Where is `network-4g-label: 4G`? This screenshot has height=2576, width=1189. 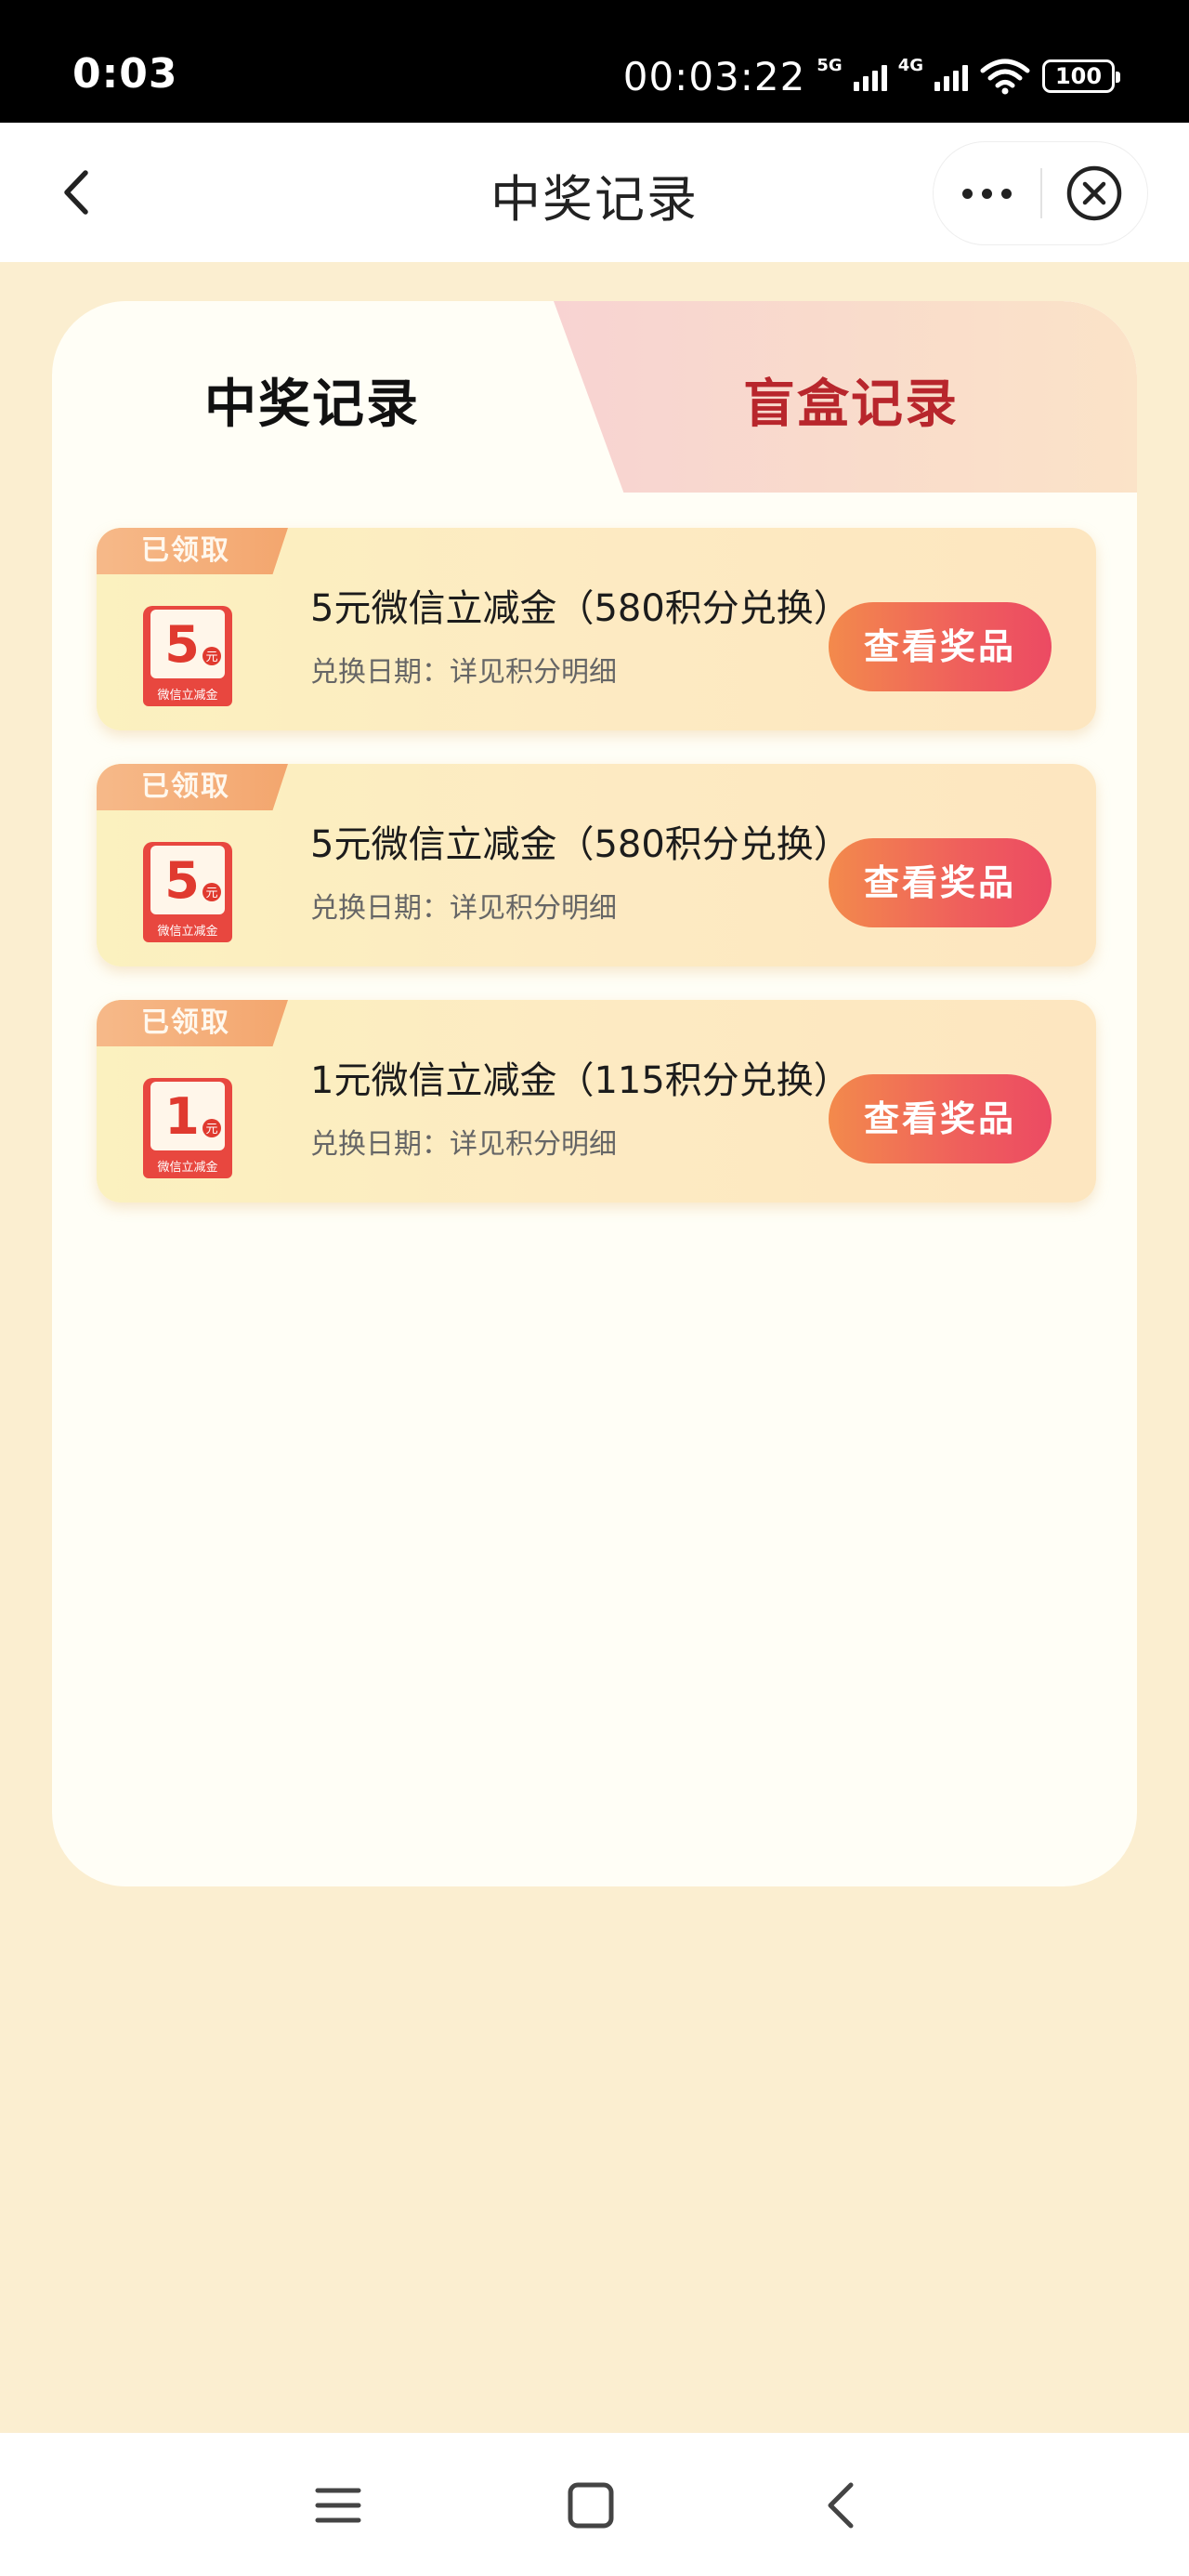
network-4g-label: 4G is located at coordinates (910, 65).